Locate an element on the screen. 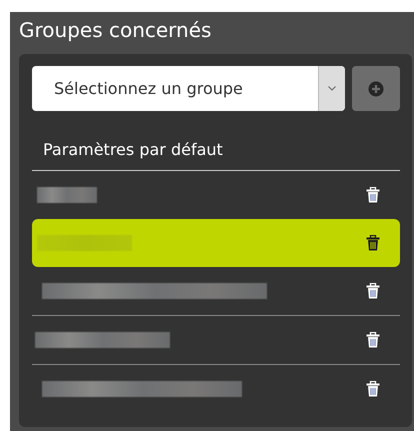 This screenshot has width=414, height=431. panel-title: Groupes concernés is located at coordinates (115, 30).